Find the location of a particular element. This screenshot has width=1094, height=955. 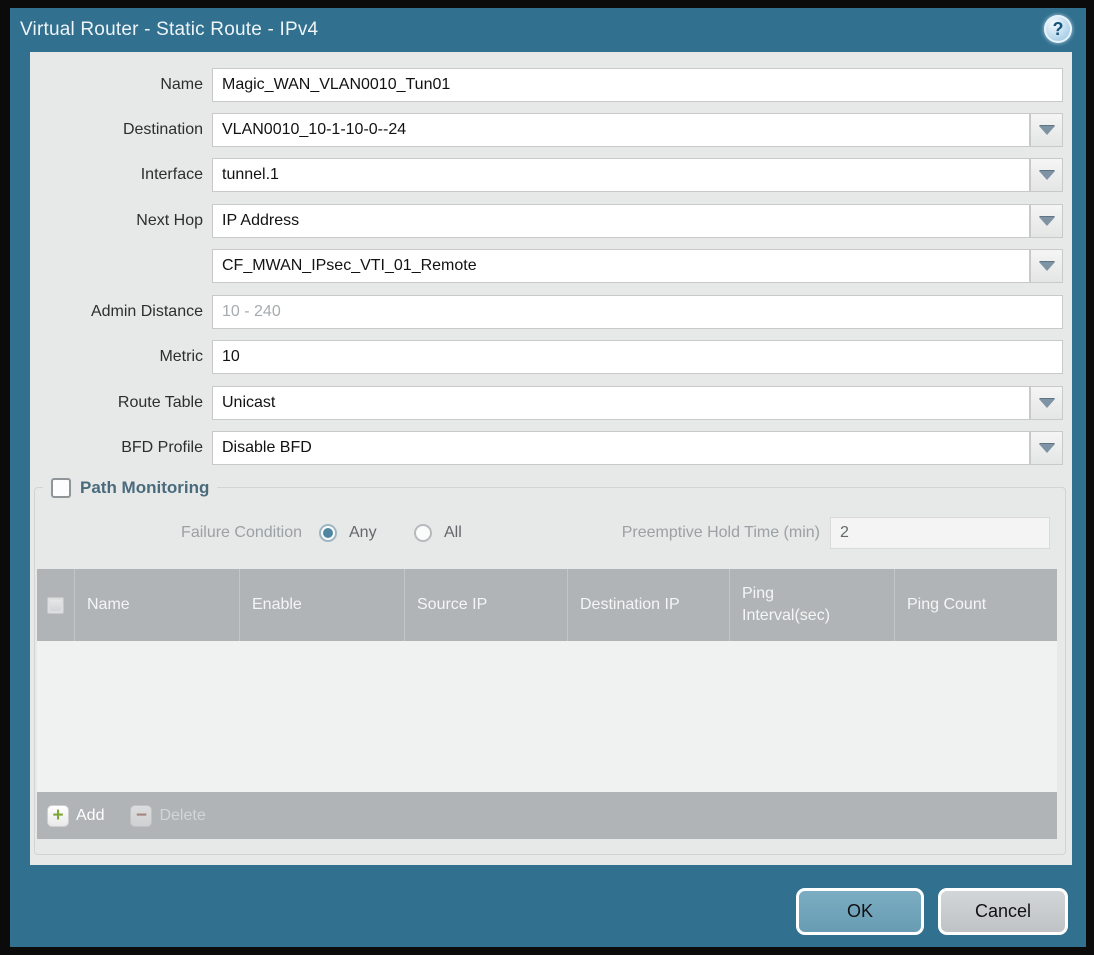

select-all-cell is located at coordinates (55, 605).